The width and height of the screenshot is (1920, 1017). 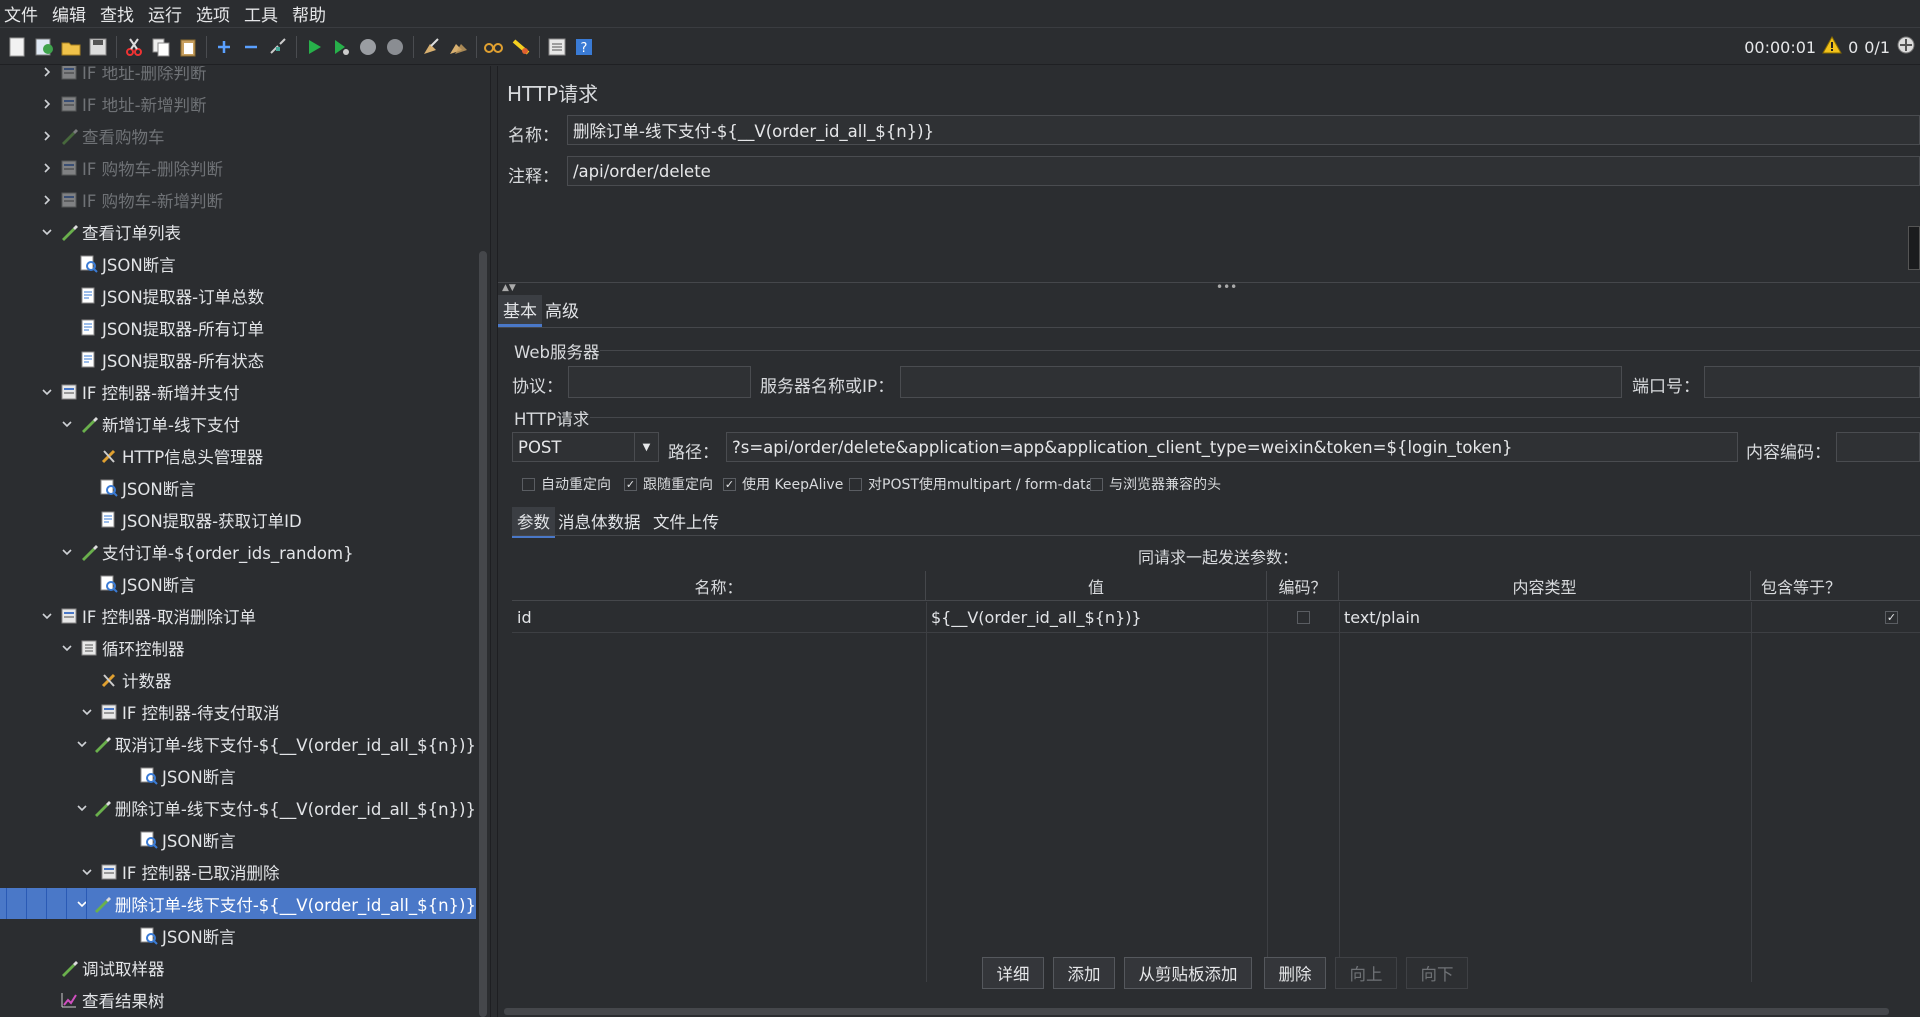 What do you see at coordinates (224, 47) in the screenshot?
I see `expand-icon` at bounding box center [224, 47].